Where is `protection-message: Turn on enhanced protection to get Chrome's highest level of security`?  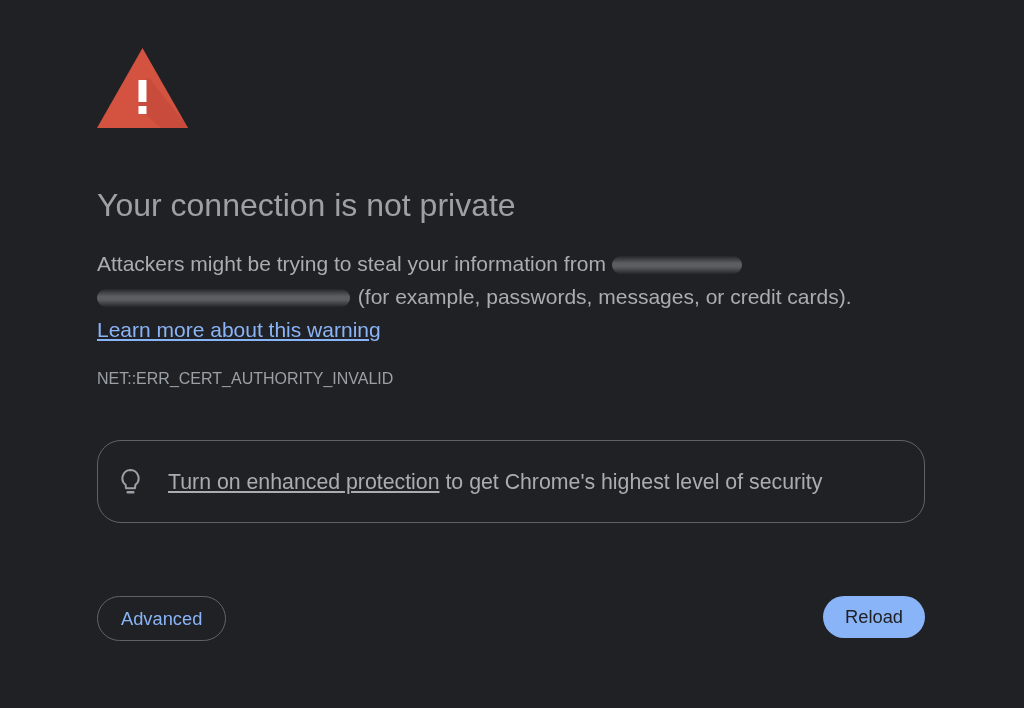
protection-message: Turn on enhanced protection to get Chrome's highest level of security is located at coordinates (495, 481).